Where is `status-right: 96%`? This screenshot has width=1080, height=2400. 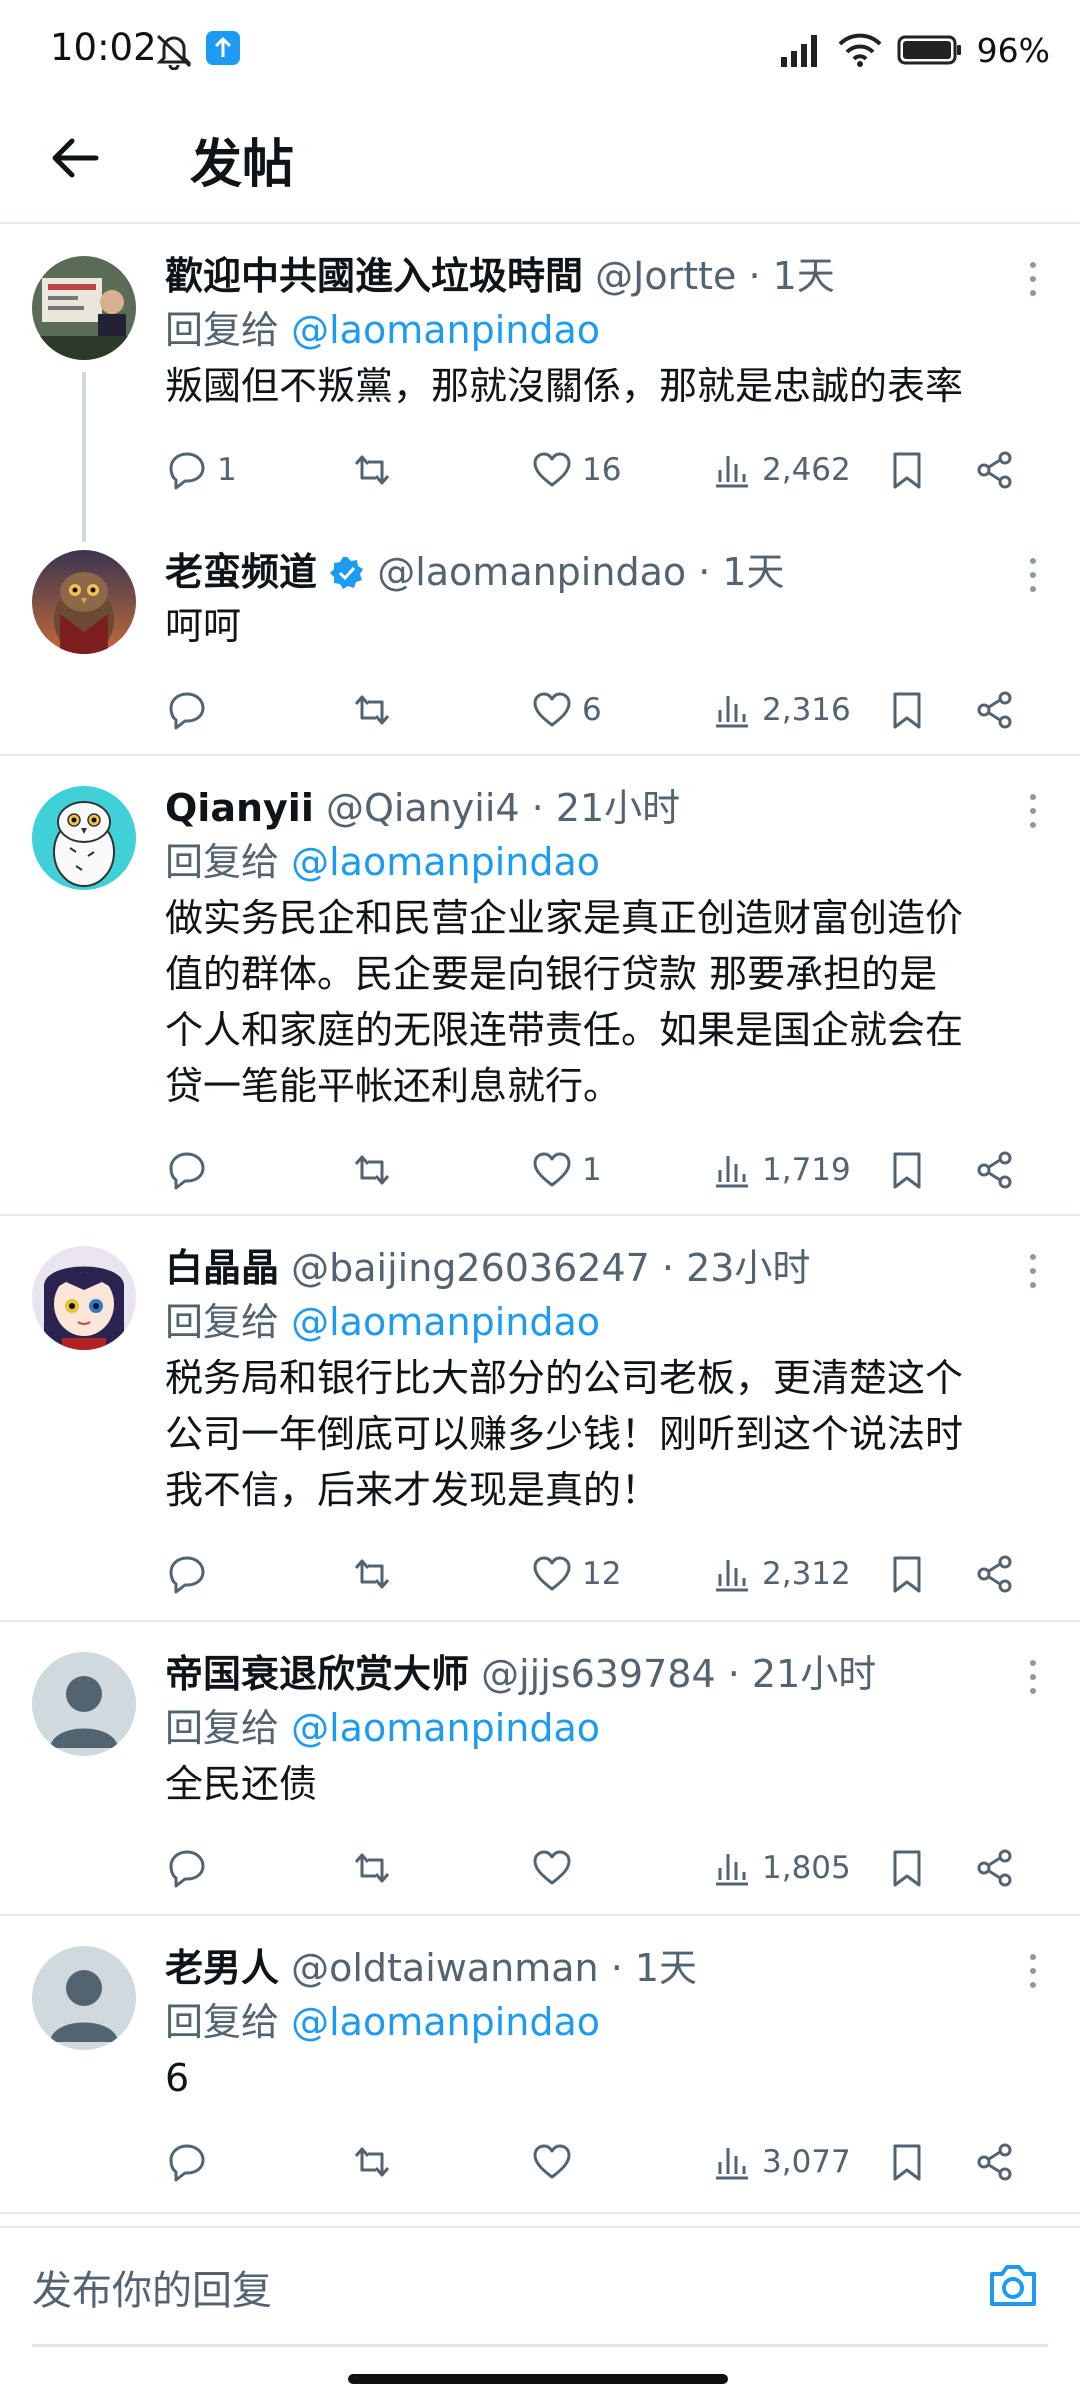
status-right: 96% is located at coordinates (914, 50).